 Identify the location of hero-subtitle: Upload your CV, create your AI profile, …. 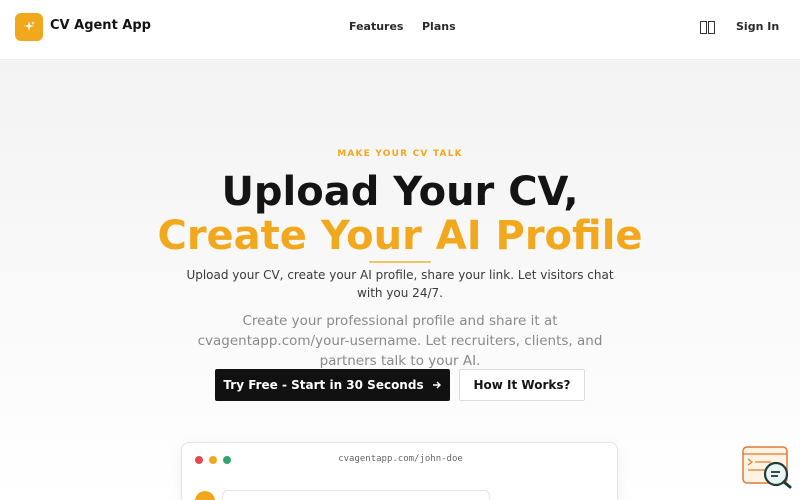
(400, 284).